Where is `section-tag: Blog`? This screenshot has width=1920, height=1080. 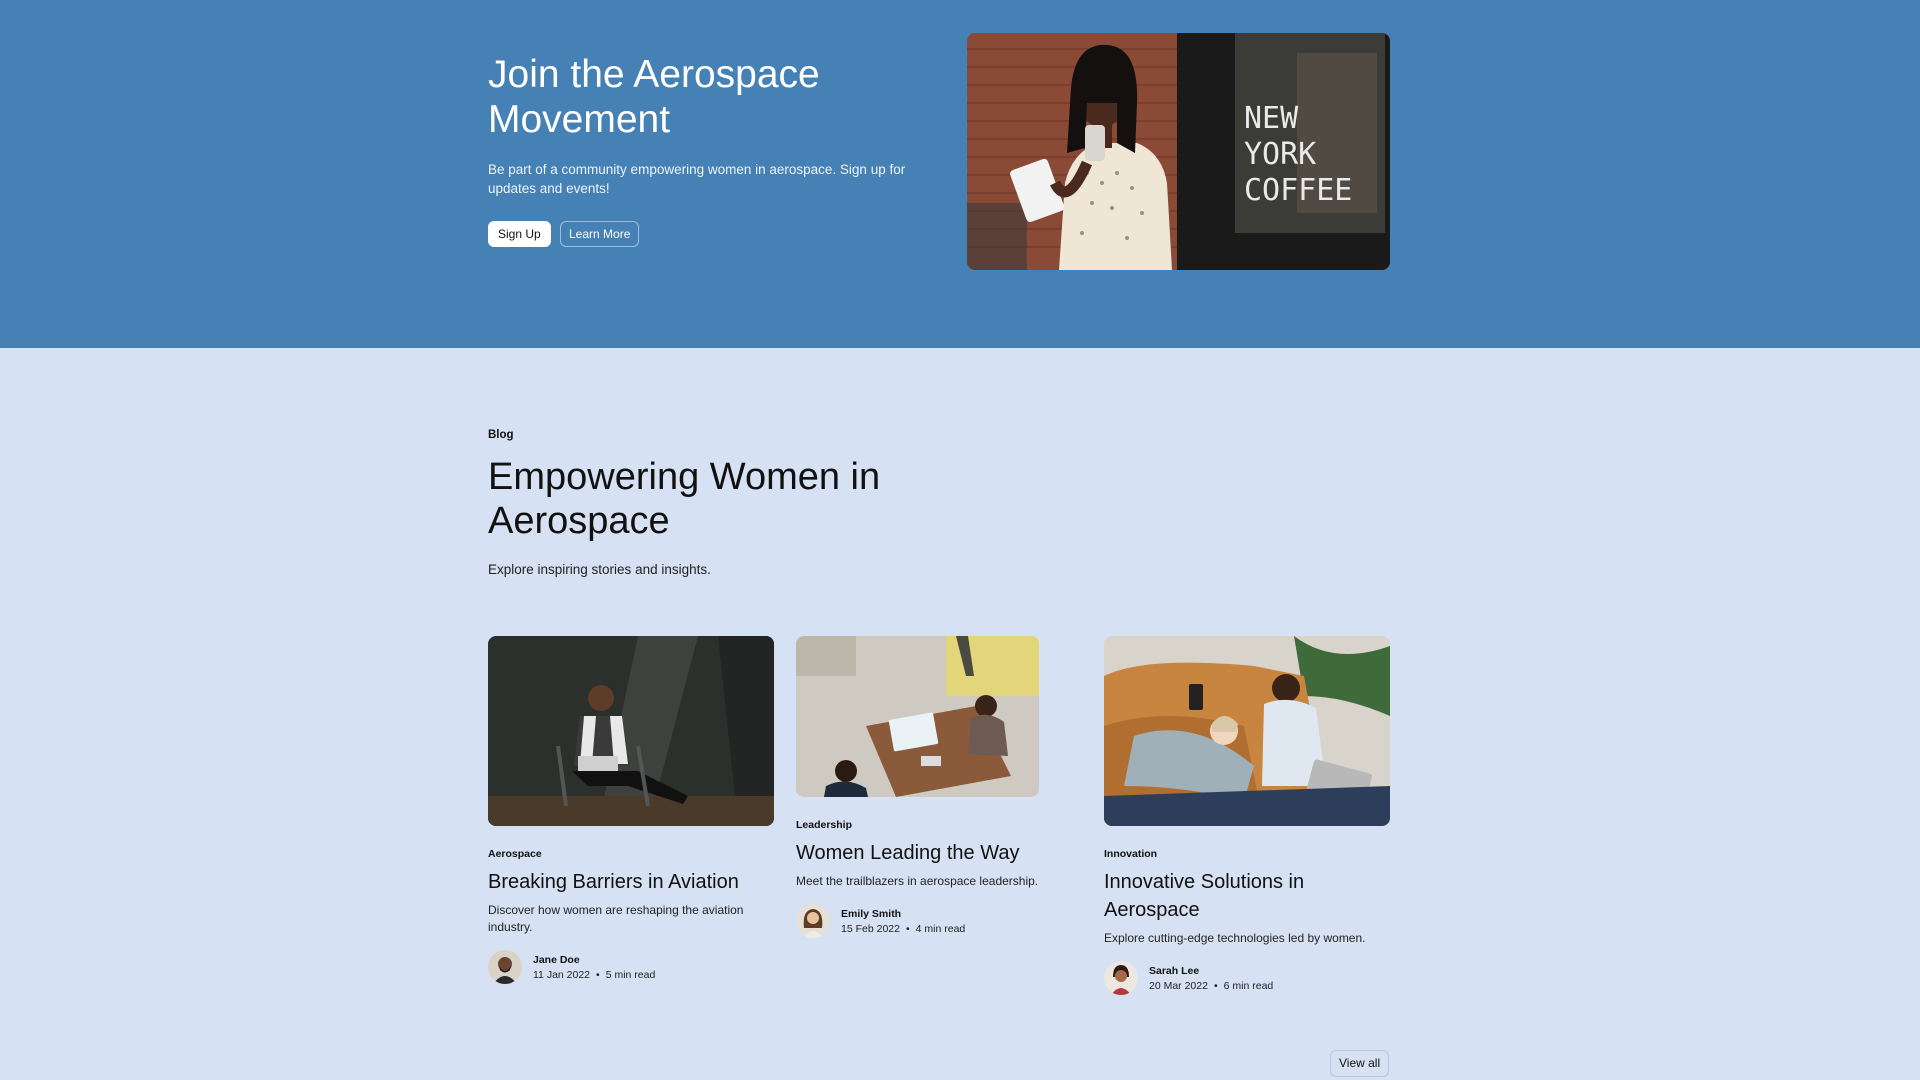 section-tag: Blog is located at coordinates (501, 435).